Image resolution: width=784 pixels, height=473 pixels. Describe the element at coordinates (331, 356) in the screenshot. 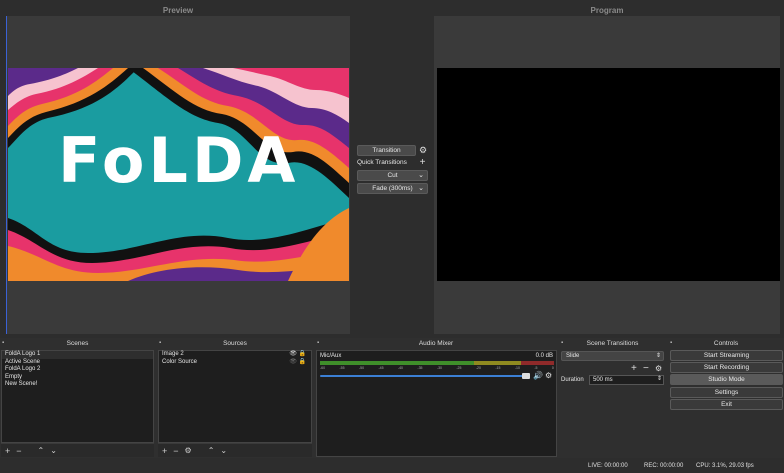

I see `channel-name: Mic/Aux` at that location.